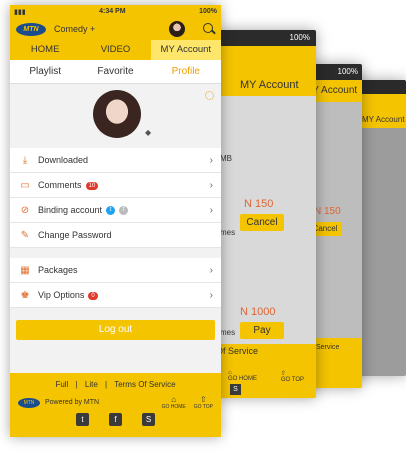 The width and height of the screenshot is (406, 452). What do you see at coordinates (266, 371) in the screenshot?
I see `footer: Of Service ⌂ GO HOME ⇧ GO TOP S` at bounding box center [266, 371].